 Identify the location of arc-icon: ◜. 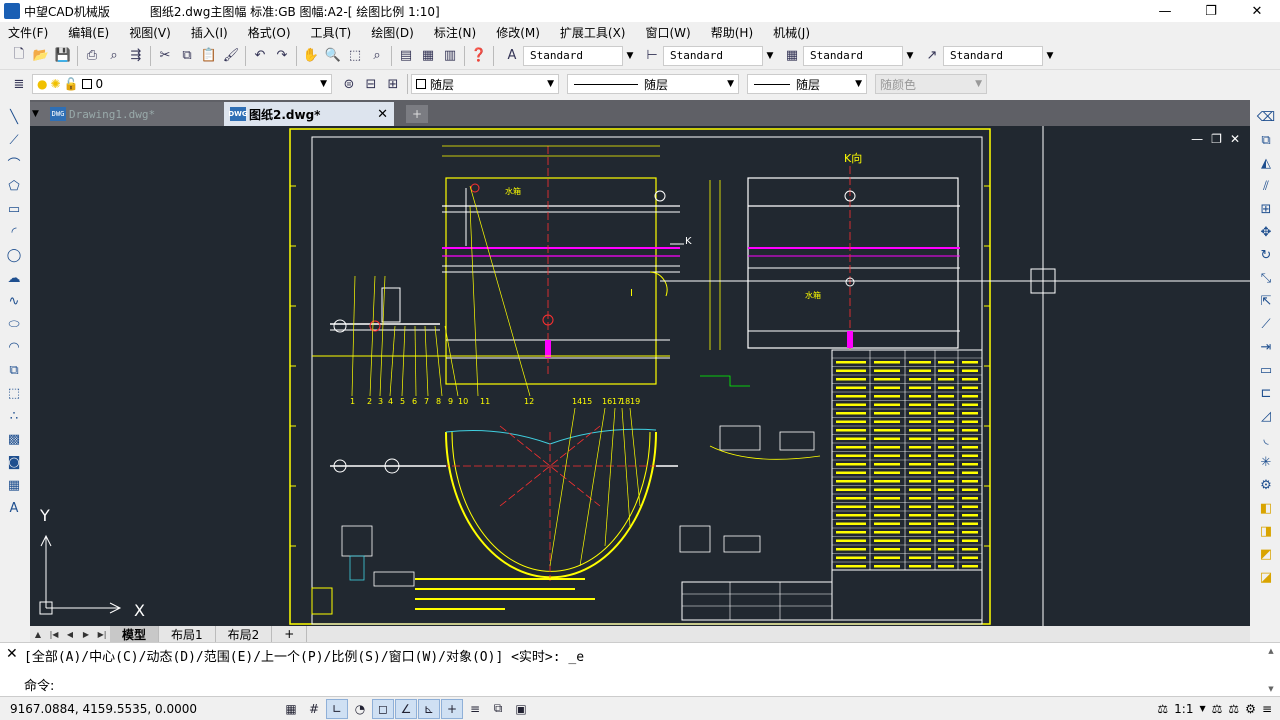
(14, 232).